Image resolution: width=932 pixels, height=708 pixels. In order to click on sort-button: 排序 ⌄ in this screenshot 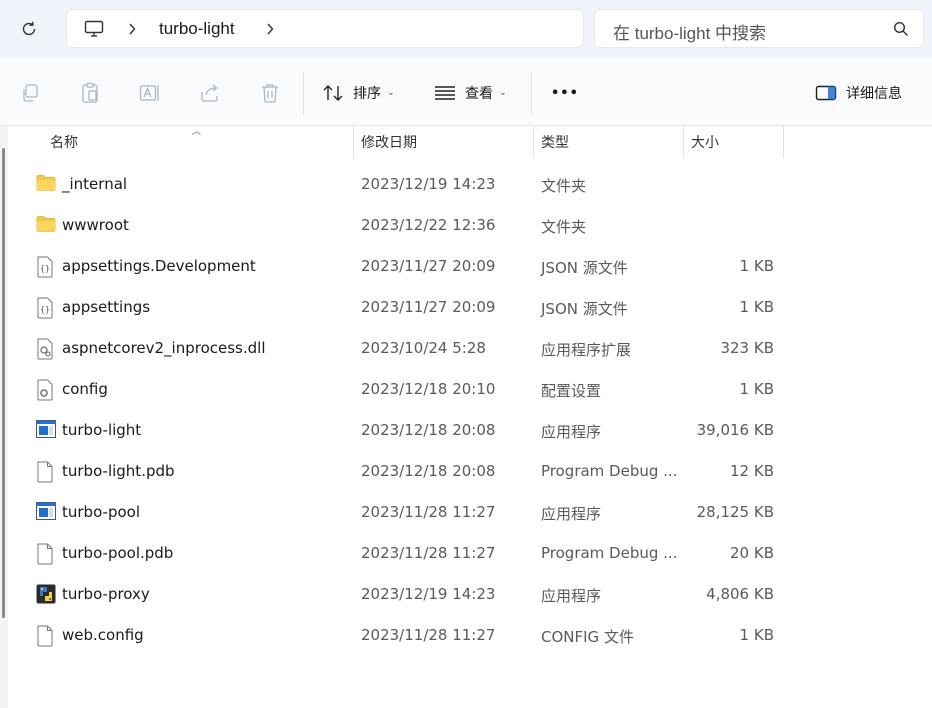, I will do `click(358, 93)`.